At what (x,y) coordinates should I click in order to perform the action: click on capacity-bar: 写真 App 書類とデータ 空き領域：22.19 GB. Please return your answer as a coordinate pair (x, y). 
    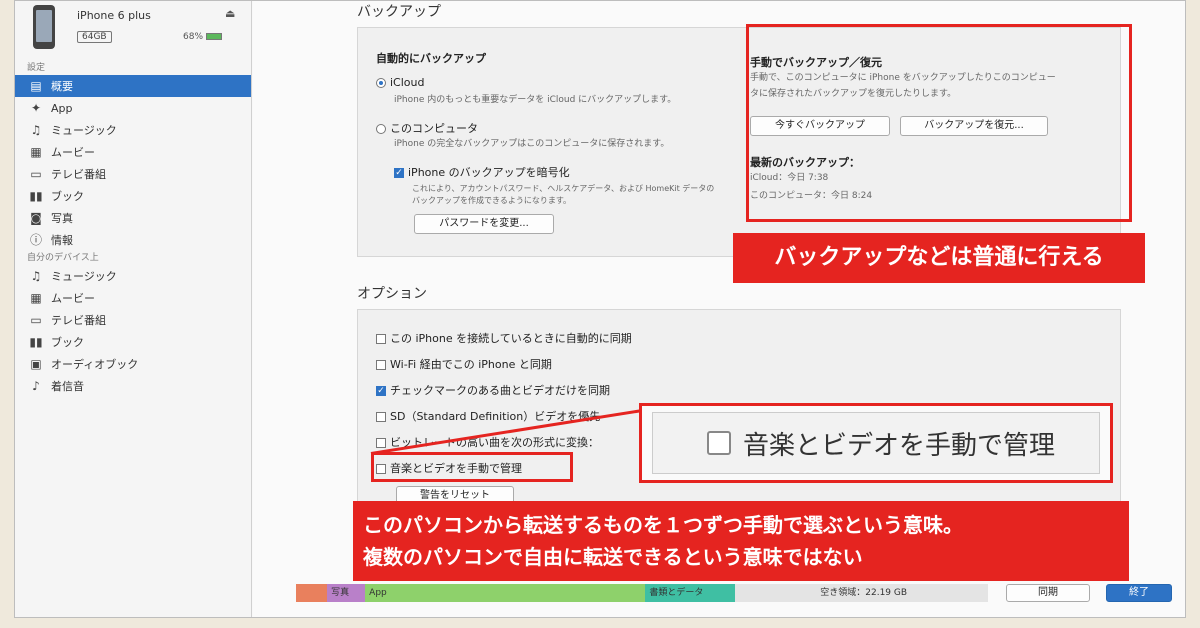
    Looking at the image, I should click on (642, 593).